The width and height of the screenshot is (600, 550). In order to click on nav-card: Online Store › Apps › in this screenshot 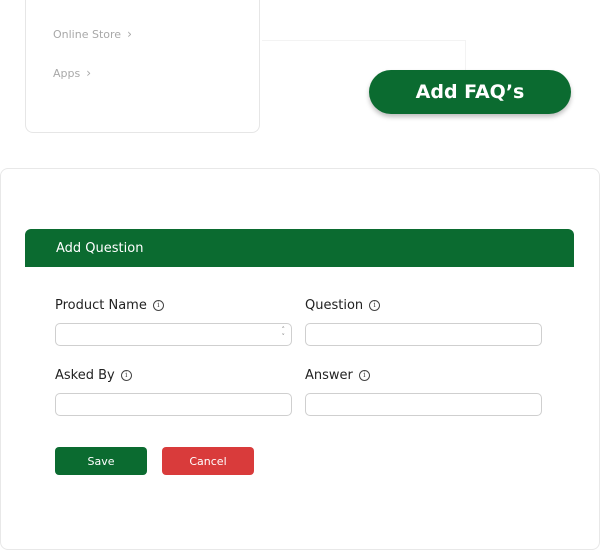, I will do `click(142, 66)`.